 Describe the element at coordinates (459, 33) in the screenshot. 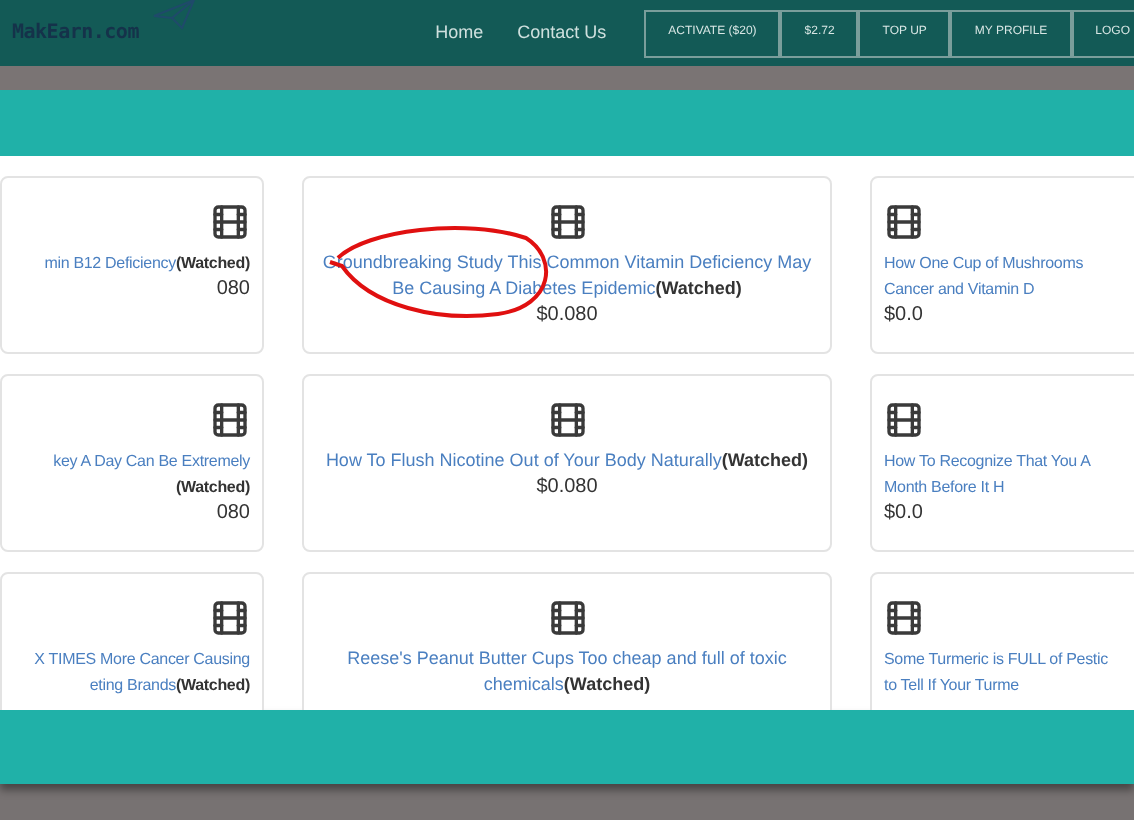

I see `nav-link: Home` at that location.